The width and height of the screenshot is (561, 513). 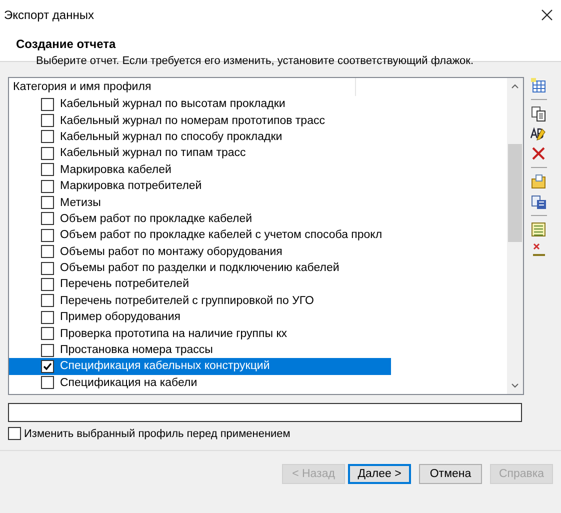 I want to click on profile-item: Кабельный журнал по типам трасс, so click(x=200, y=153).